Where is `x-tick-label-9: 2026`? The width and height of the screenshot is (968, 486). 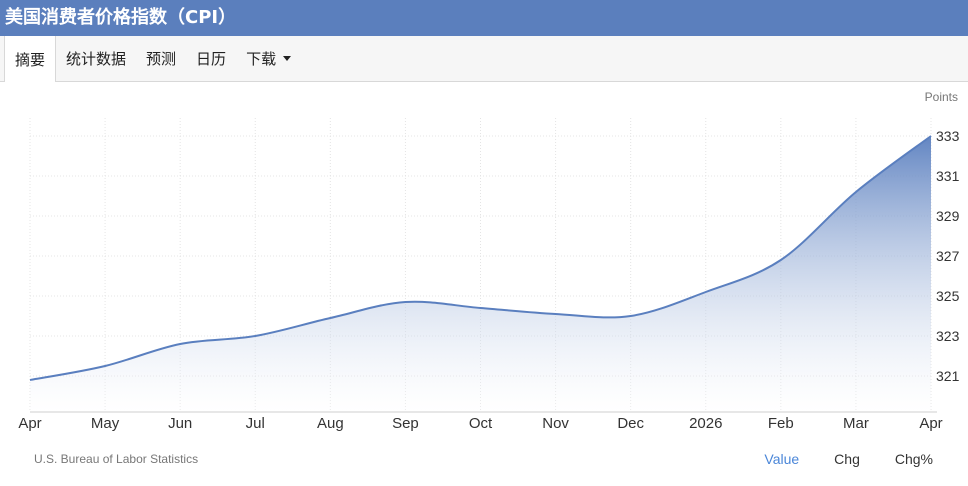 x-tick-label-9: 2026 is located at coordinates (705, 423).